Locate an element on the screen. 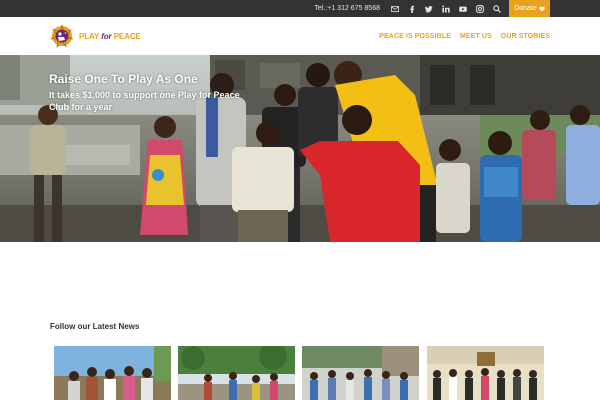 The image size is (600, 400). news-thumbnails is located at coordinates (300, 373).